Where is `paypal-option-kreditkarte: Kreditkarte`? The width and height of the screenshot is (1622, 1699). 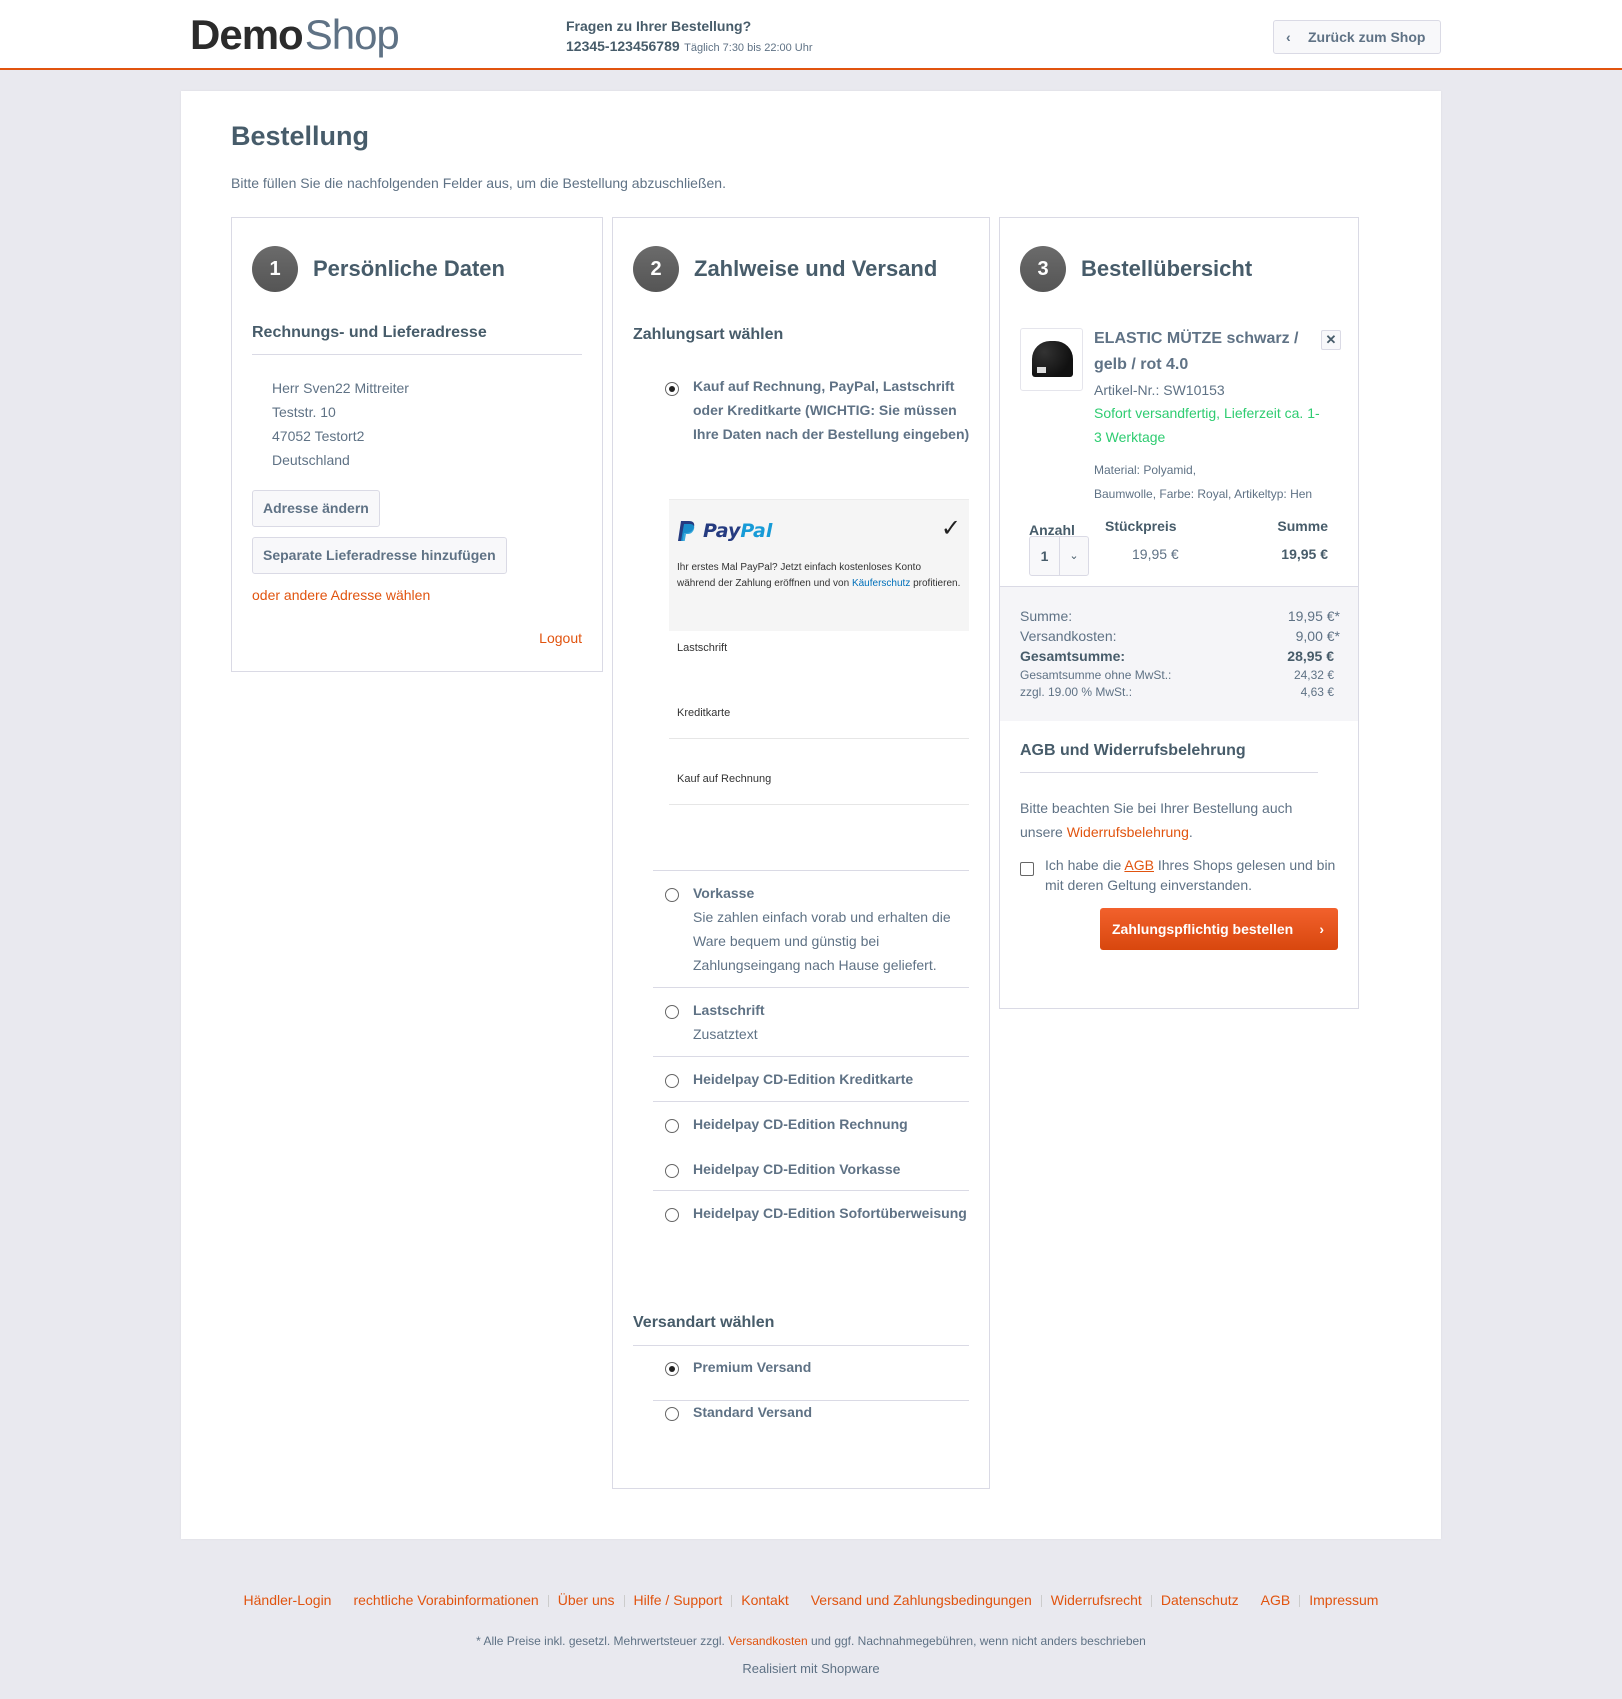 paypal-option-kreditkarte: Kreditkarte is located at coordinates (703, 713).